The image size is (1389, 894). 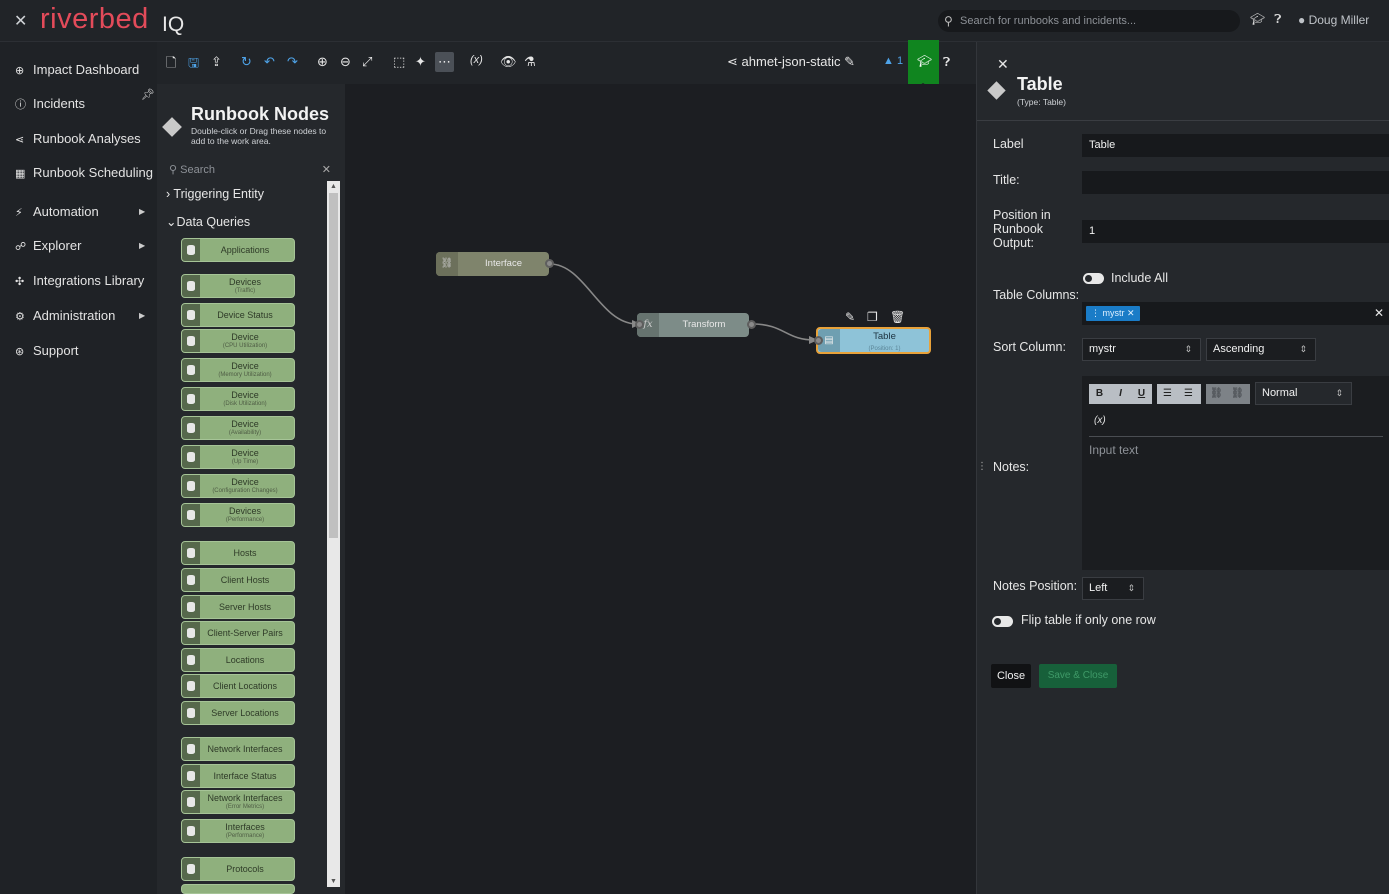 I want to click on export-icon: ⇪, so click(x=216, y=62).